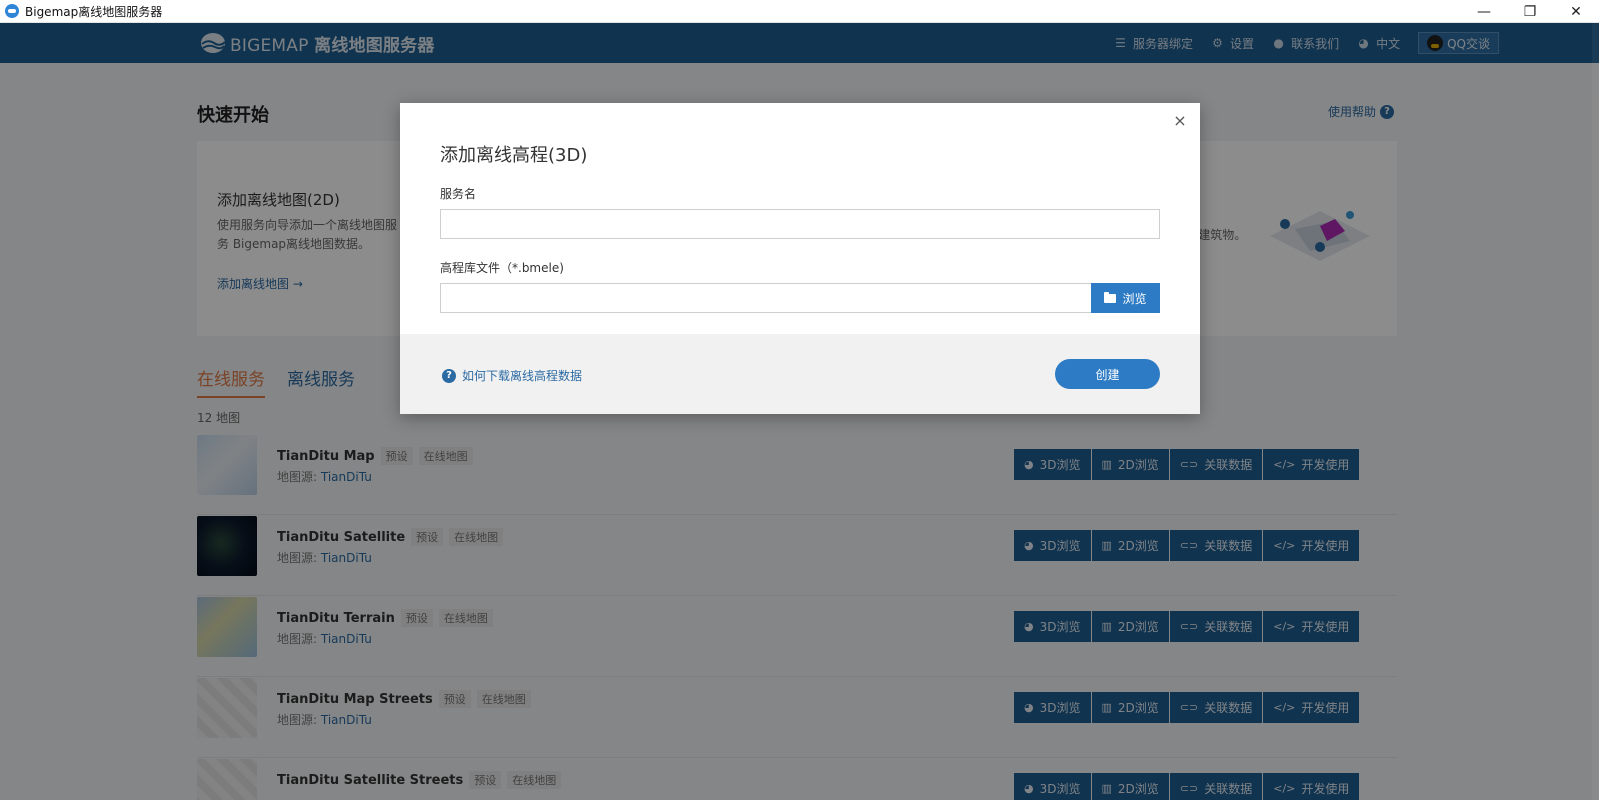  I want to click on minimize-button: —, so click(1484, 11).